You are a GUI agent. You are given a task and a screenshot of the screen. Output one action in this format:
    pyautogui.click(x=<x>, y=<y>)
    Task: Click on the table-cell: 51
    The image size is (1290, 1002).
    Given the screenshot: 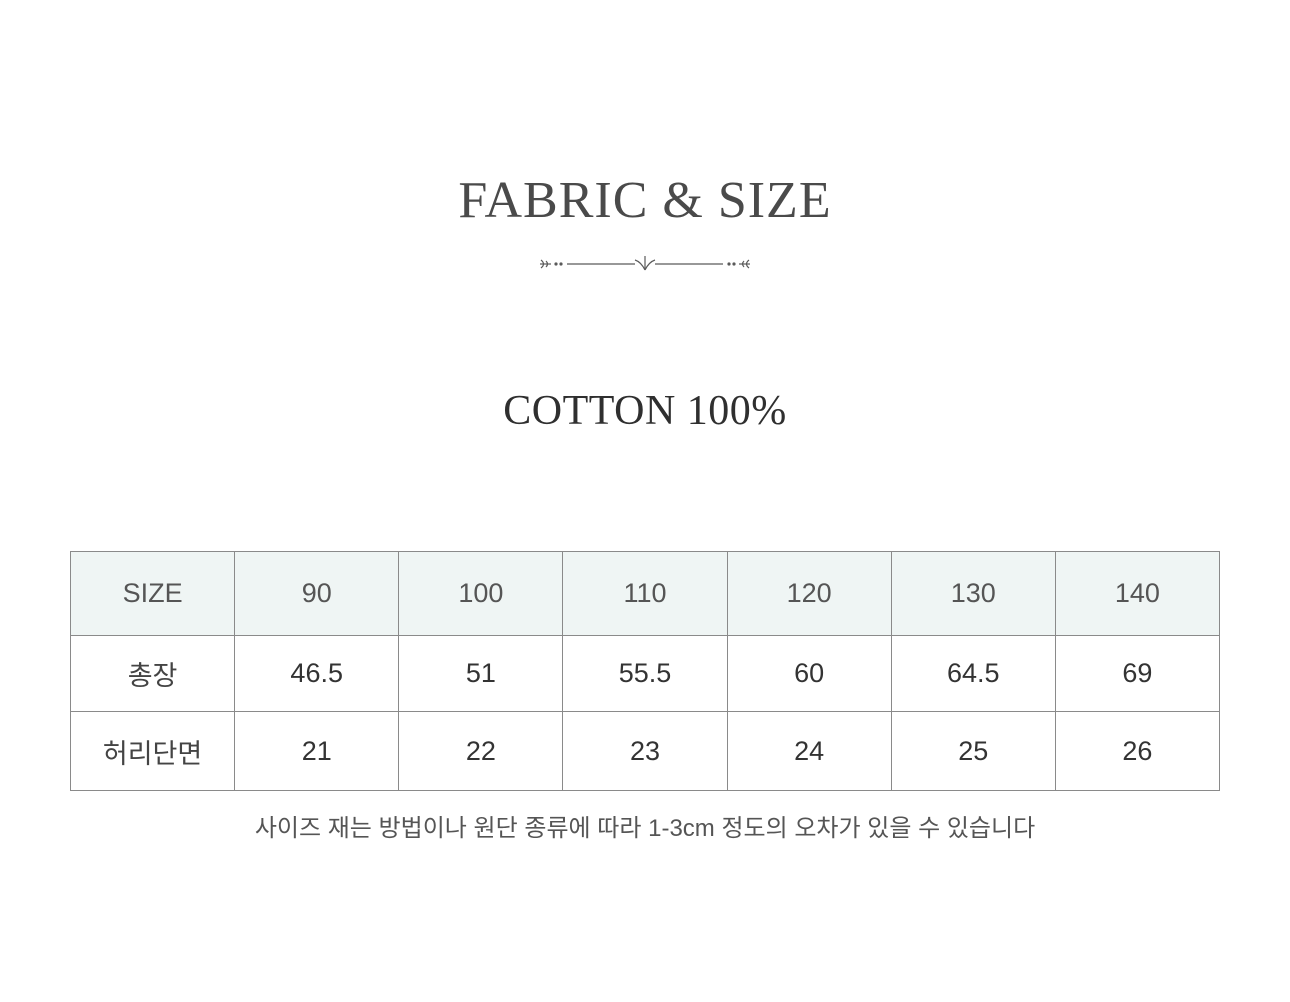 What is the action you would take?
    pyautogui.click(x=481, y=673)
    